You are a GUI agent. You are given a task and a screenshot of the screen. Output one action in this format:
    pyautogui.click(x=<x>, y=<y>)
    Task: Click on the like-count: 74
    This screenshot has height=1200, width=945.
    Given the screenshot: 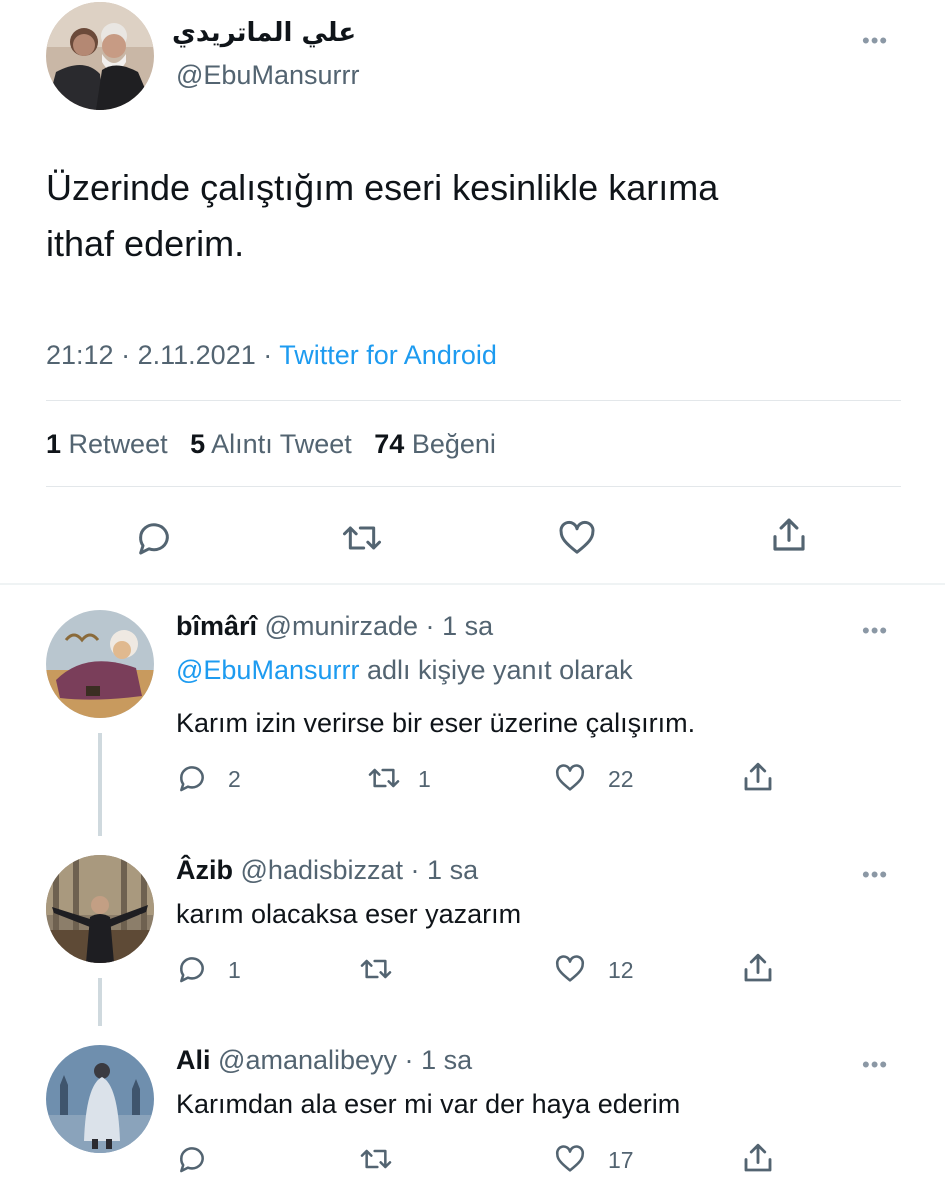 What is the action you would take?
    pyautogui.click(x=389, y=444)
    